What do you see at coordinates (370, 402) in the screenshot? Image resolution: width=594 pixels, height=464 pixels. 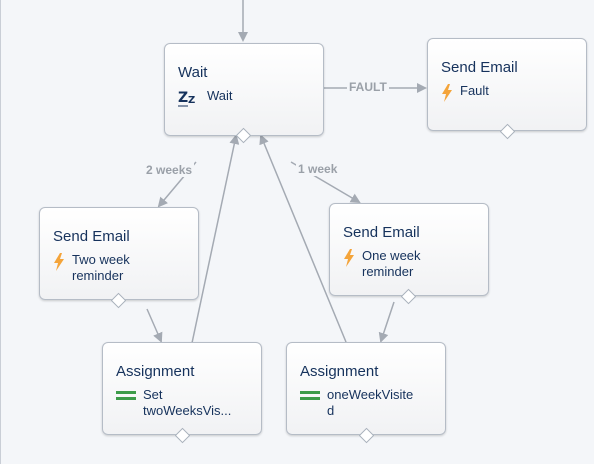 I see `node-label: oneWeekVisite d` at bounding box center [370, 402].